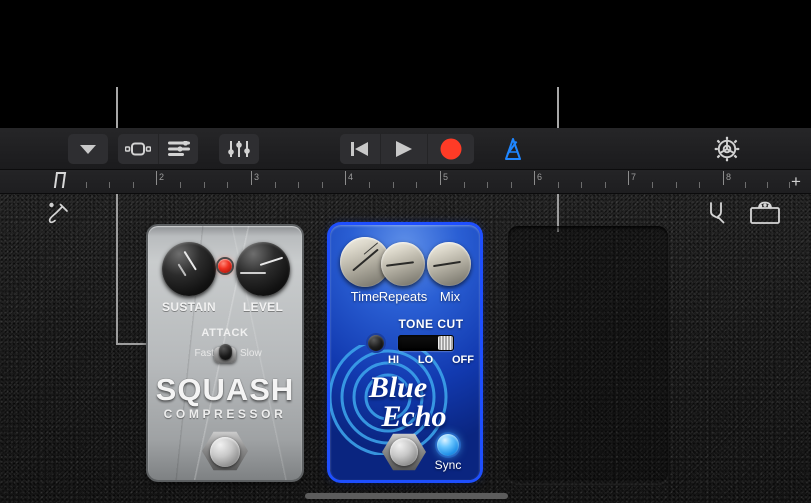 This screenshot has height=503, width=811. I want to click on tone-cut-options: HI LO OFF, so click(431, 360).